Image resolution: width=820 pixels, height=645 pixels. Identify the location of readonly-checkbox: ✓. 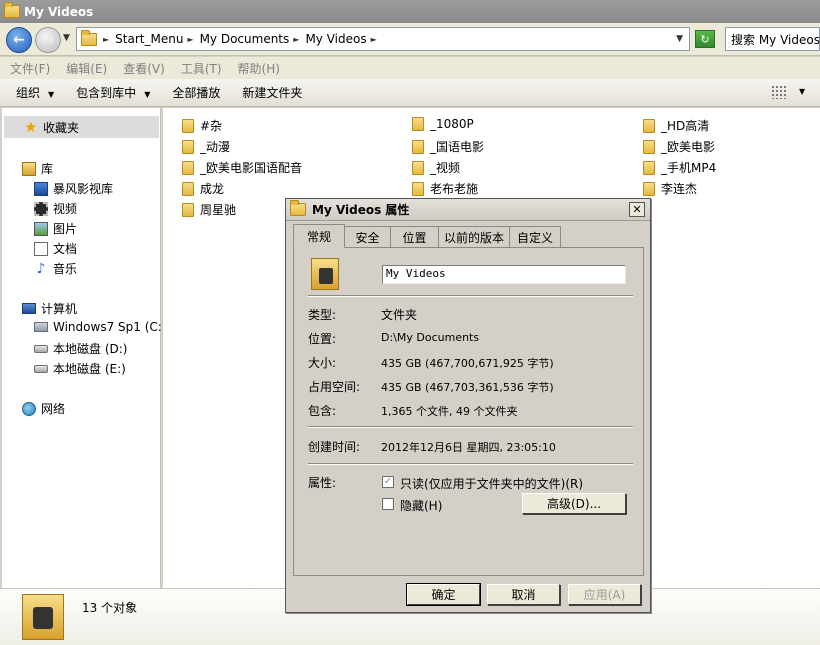
(388, 482).